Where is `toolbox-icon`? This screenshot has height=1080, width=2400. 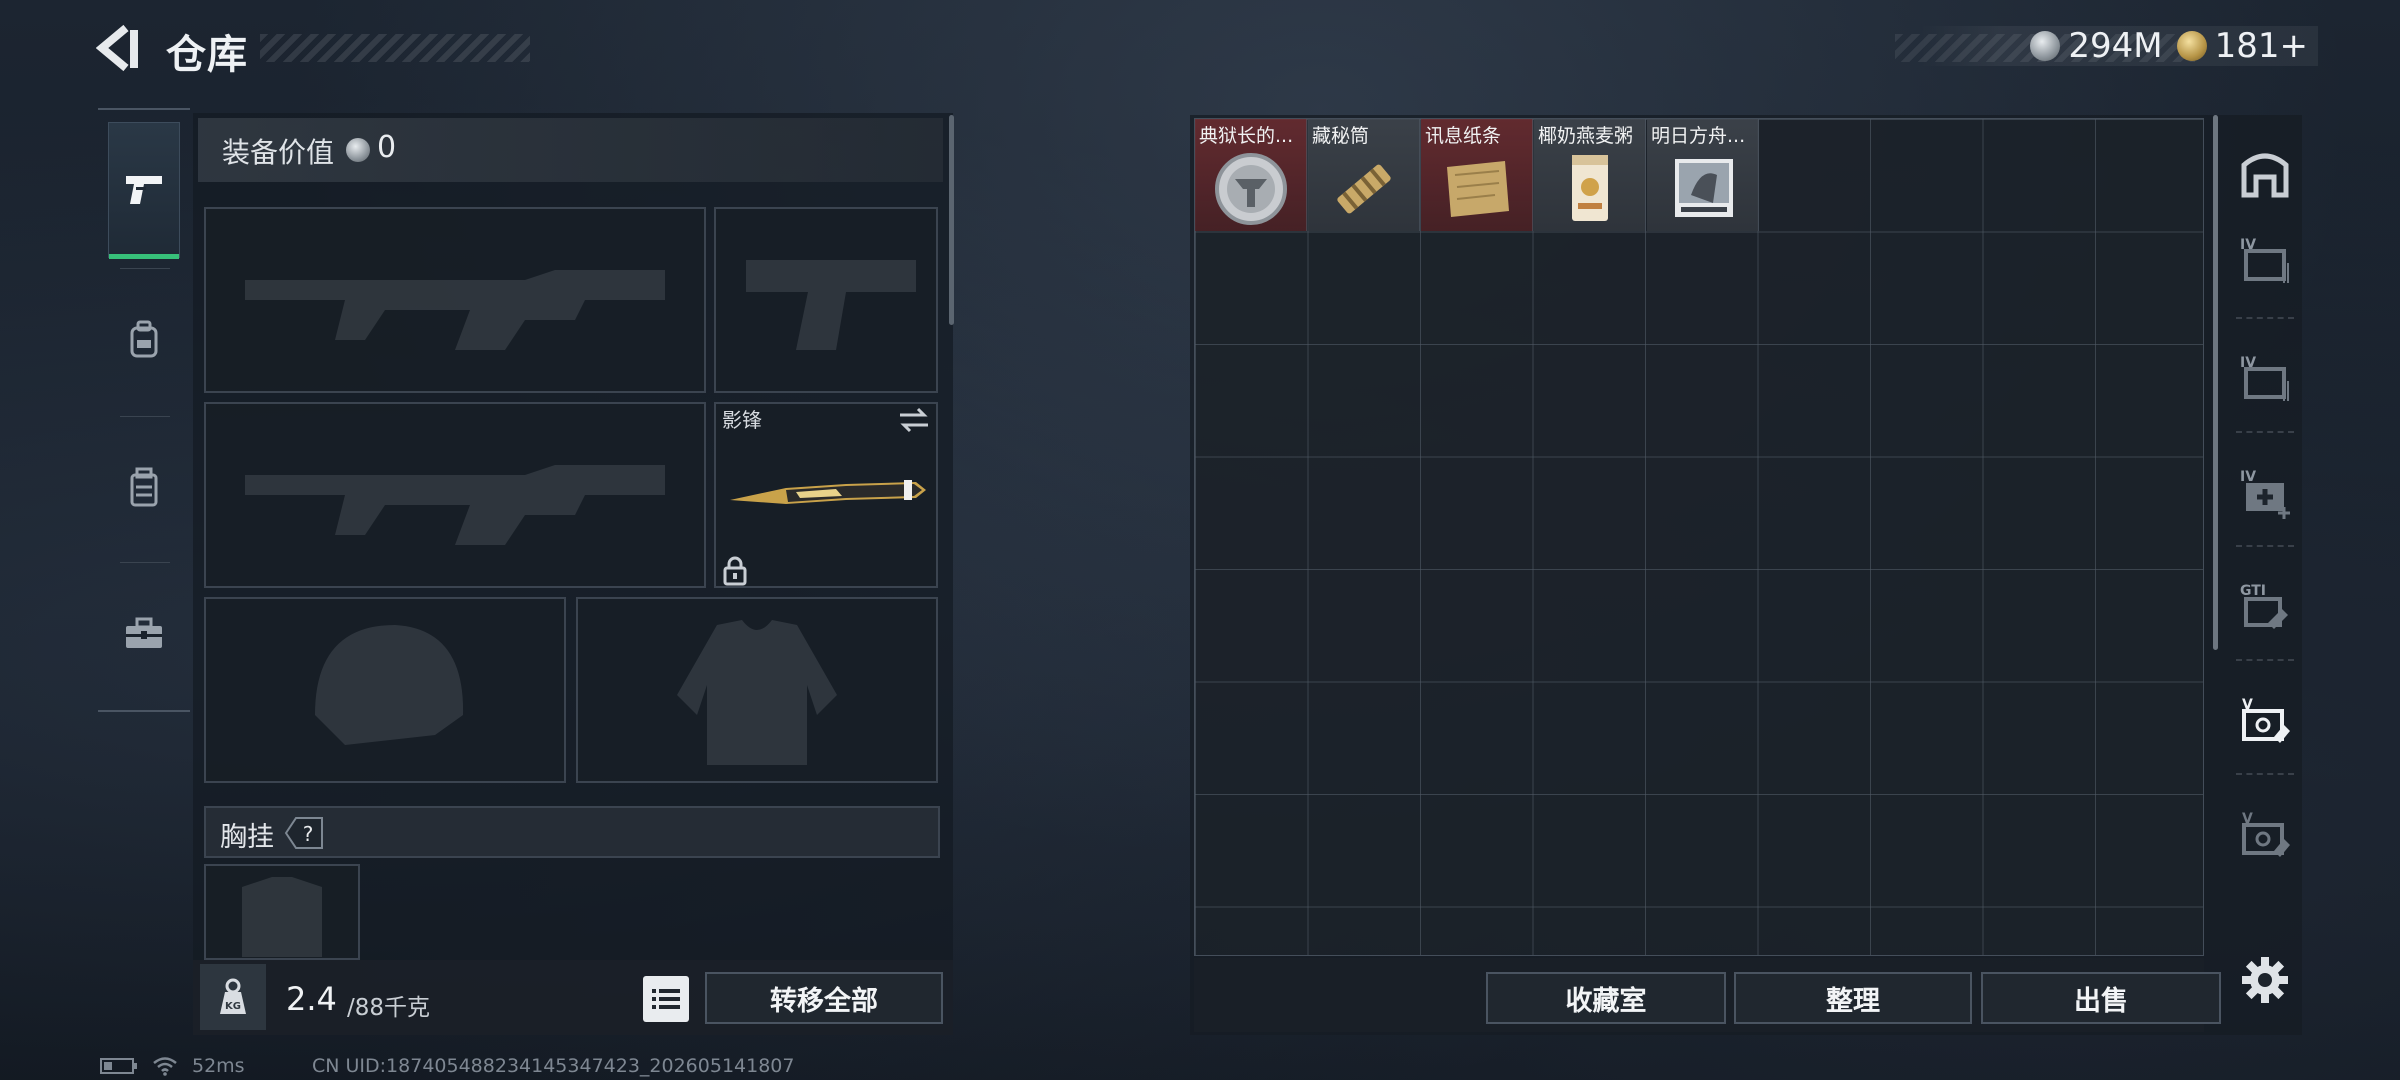 toolbox-icon is located at coordinates (144, 632).